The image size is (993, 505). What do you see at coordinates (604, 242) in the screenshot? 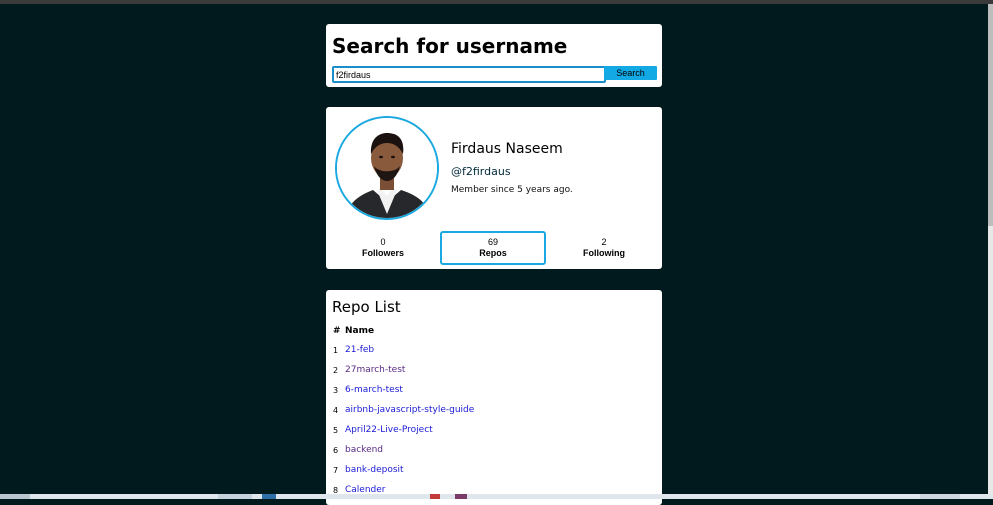
I see `following-count: 2` at bounding box center [604, 242].